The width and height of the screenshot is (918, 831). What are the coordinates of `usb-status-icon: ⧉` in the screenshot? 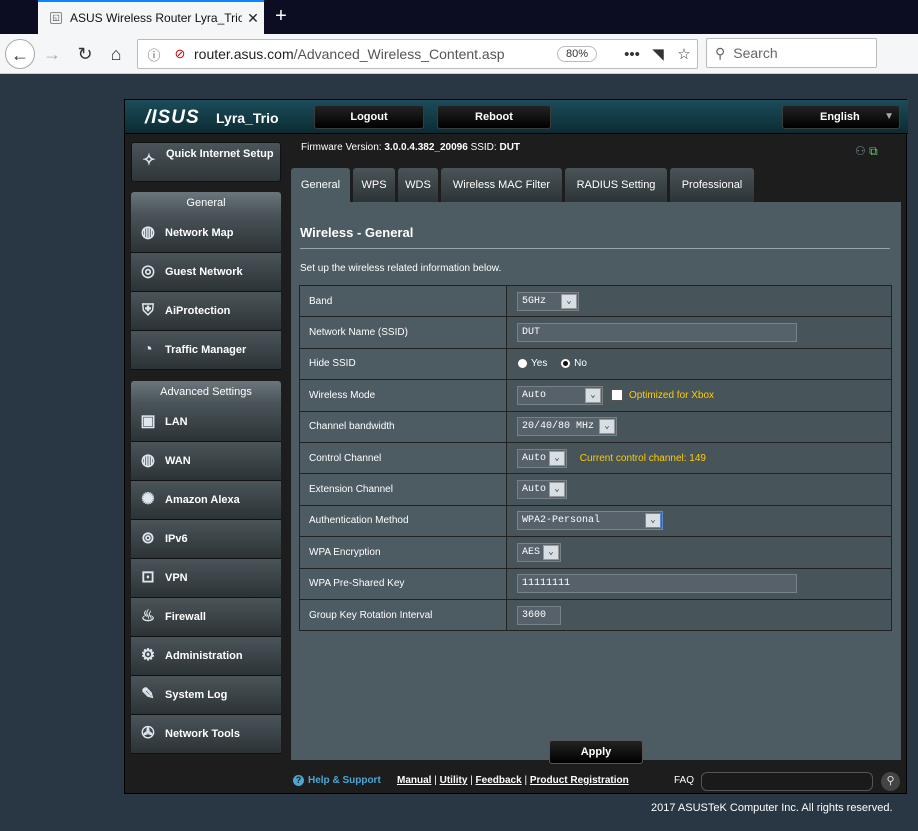 It's located at (873, 151).